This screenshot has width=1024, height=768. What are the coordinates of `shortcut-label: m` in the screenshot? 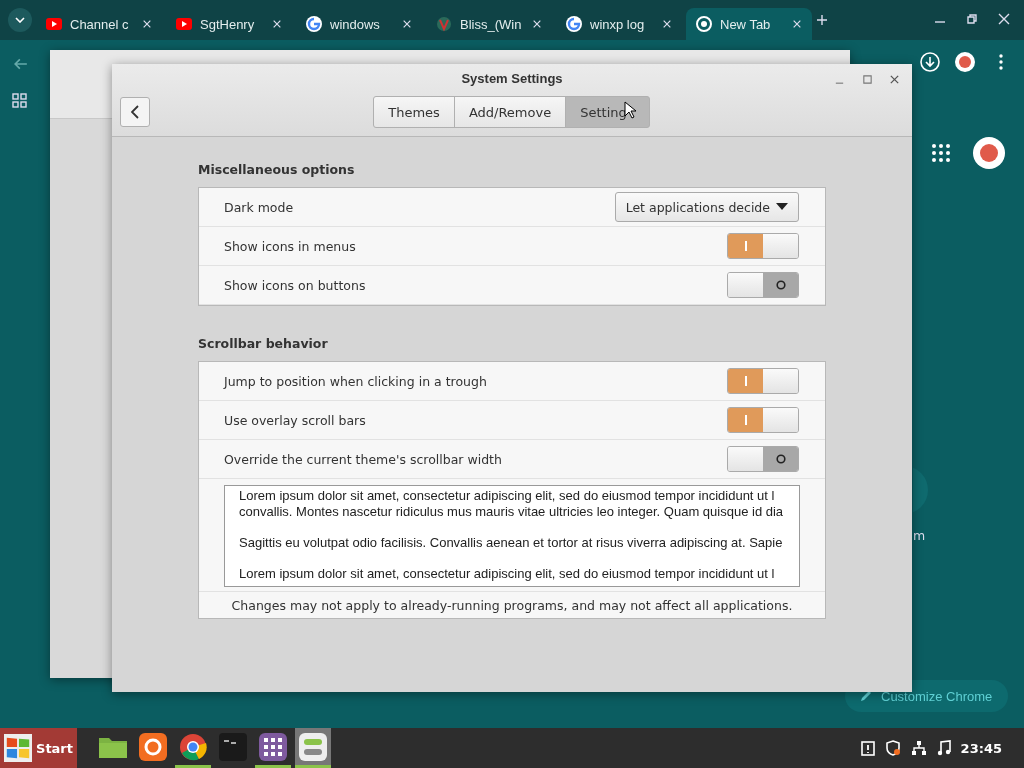 It's located at (919, 535).